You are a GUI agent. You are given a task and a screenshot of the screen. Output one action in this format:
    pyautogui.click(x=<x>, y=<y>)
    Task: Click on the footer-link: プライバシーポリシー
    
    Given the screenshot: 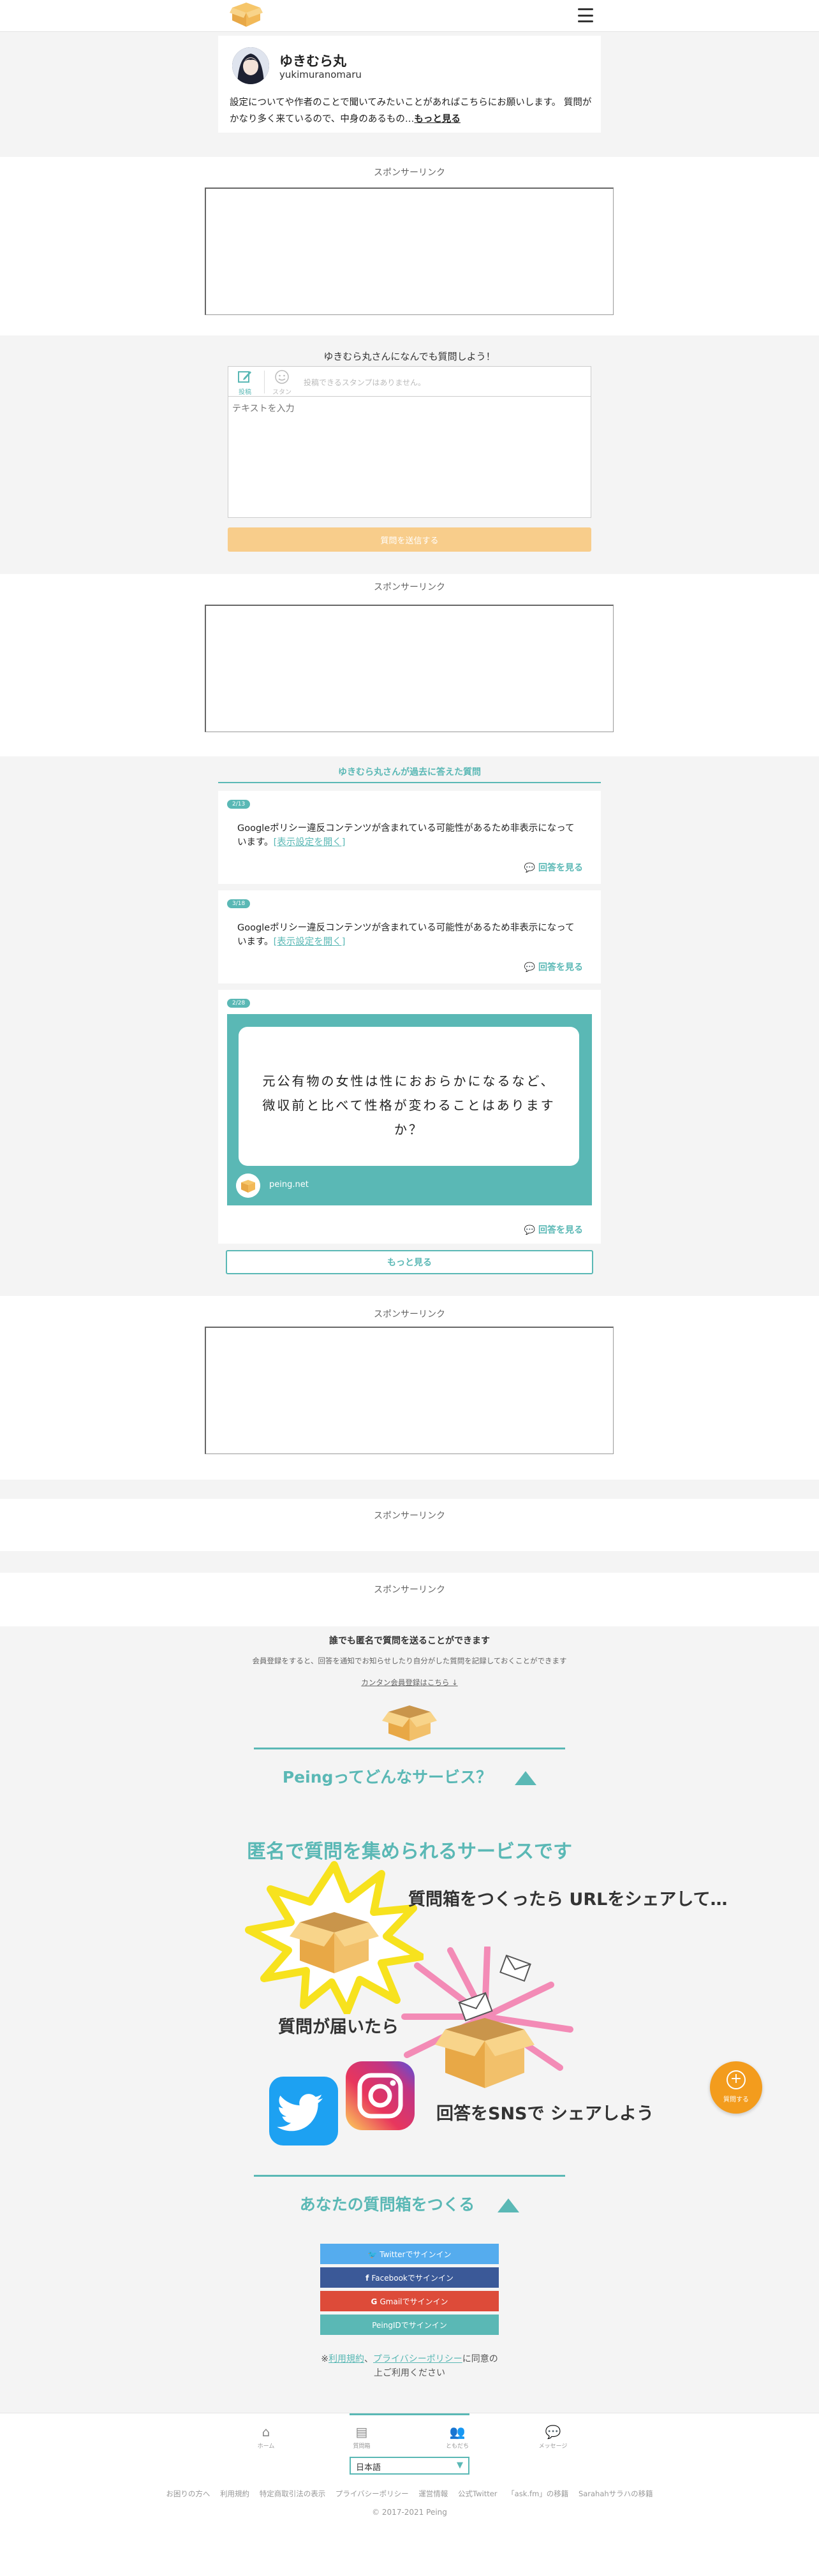 What is the action you would take?
    pyautogui.click(x=372, y=2493)
    